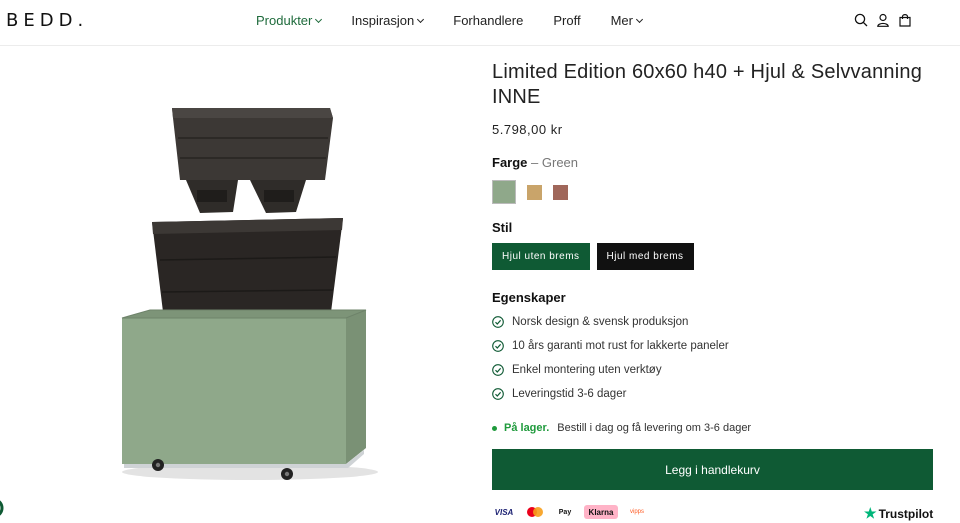  Describe the element at coordinates (383, 20) in the screenshot. I see `nav-label: Inspirasjon` at that location.